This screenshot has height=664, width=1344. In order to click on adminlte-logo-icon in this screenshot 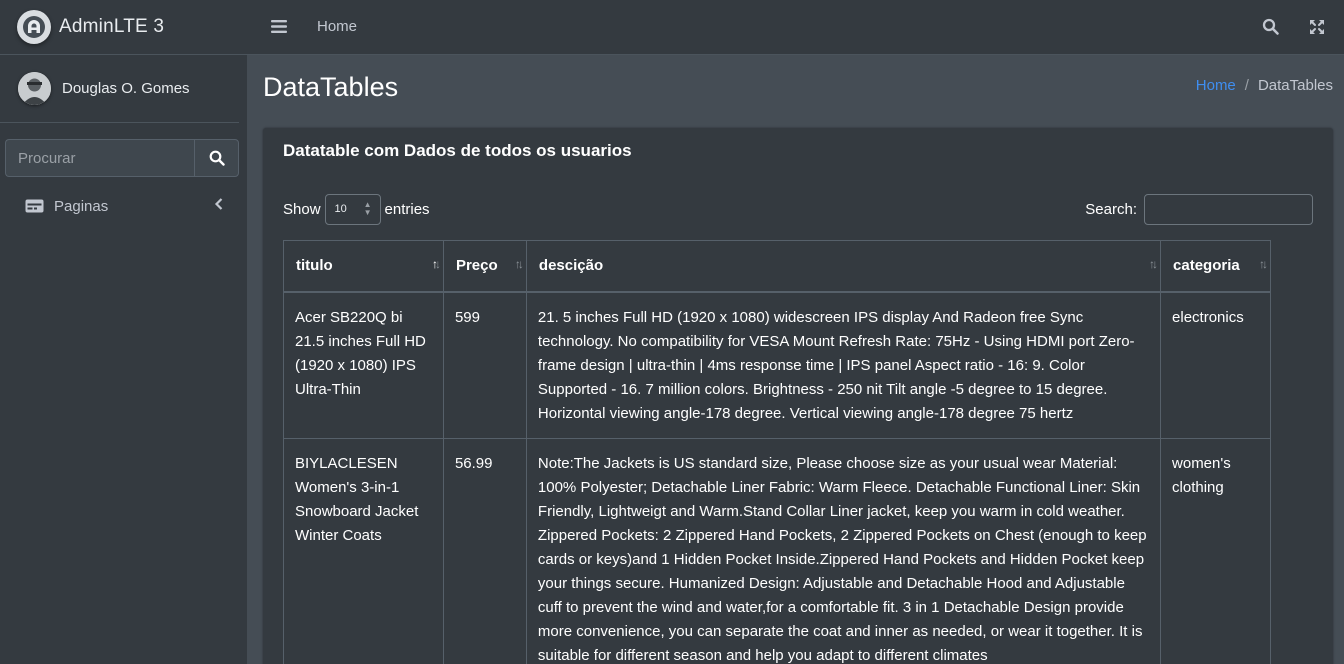, I will do `click(34, 27)`.